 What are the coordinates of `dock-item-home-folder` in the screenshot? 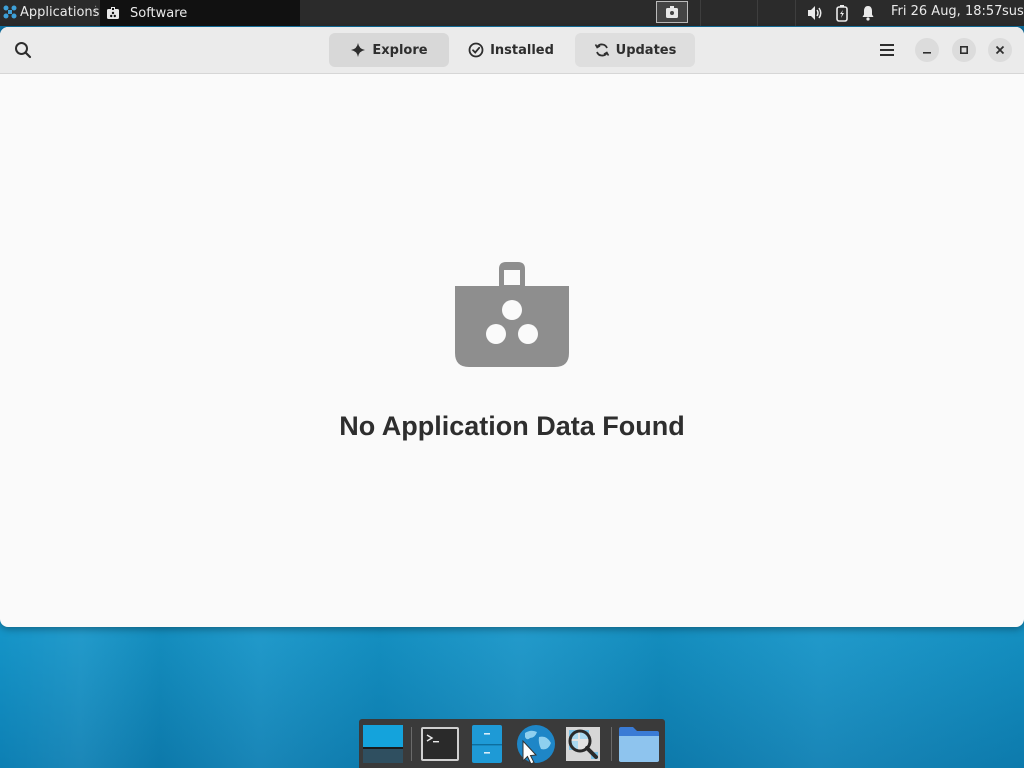 It's located at (639, 744).